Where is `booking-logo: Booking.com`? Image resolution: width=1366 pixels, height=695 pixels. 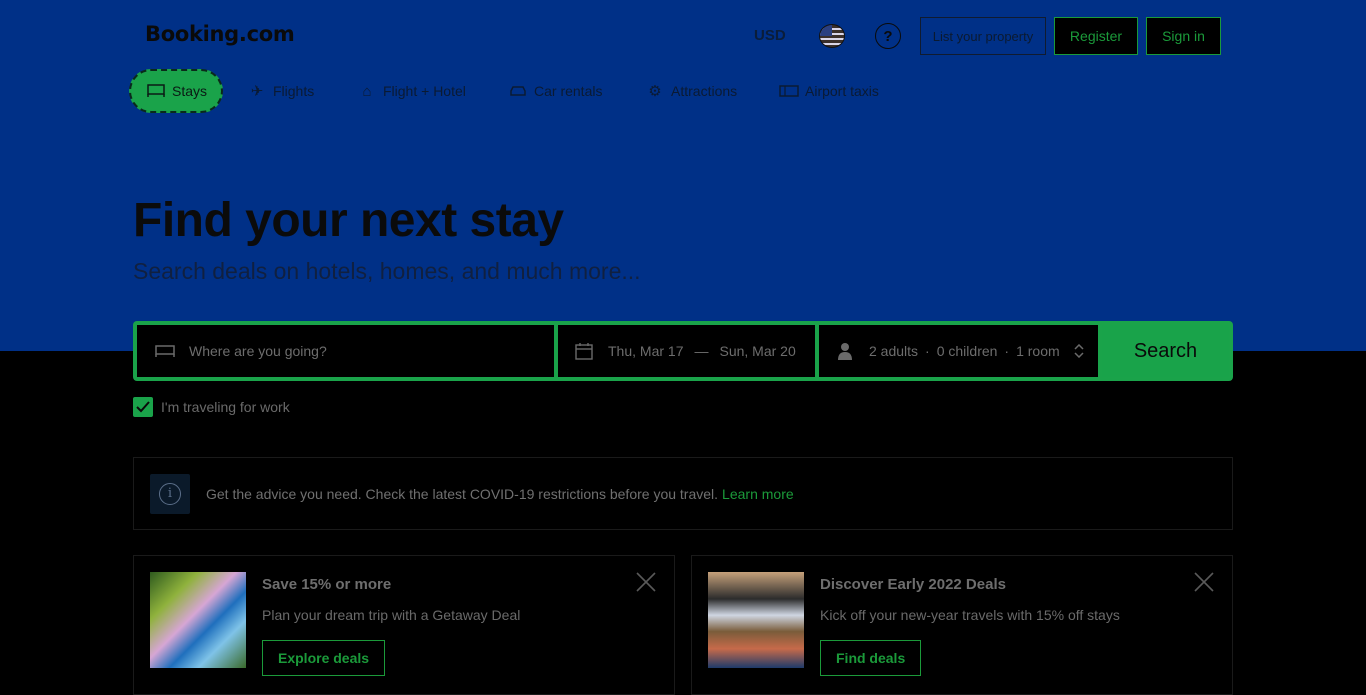
booking-logo: Booking.com is located at coordinates (220, 34).